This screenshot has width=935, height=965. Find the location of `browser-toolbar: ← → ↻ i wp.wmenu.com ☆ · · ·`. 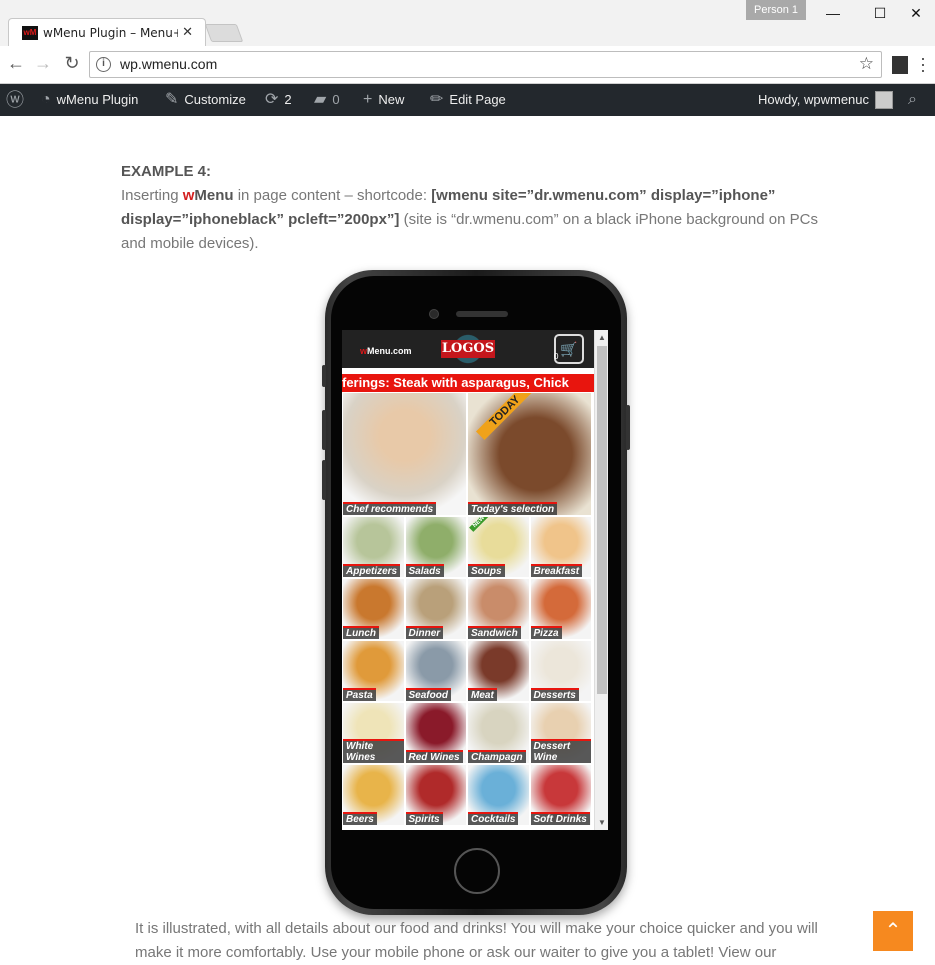

browser-toolbar: ← → ↻ i wp.wmenu.com ☆ · · · is located at coordinates (467, 65).